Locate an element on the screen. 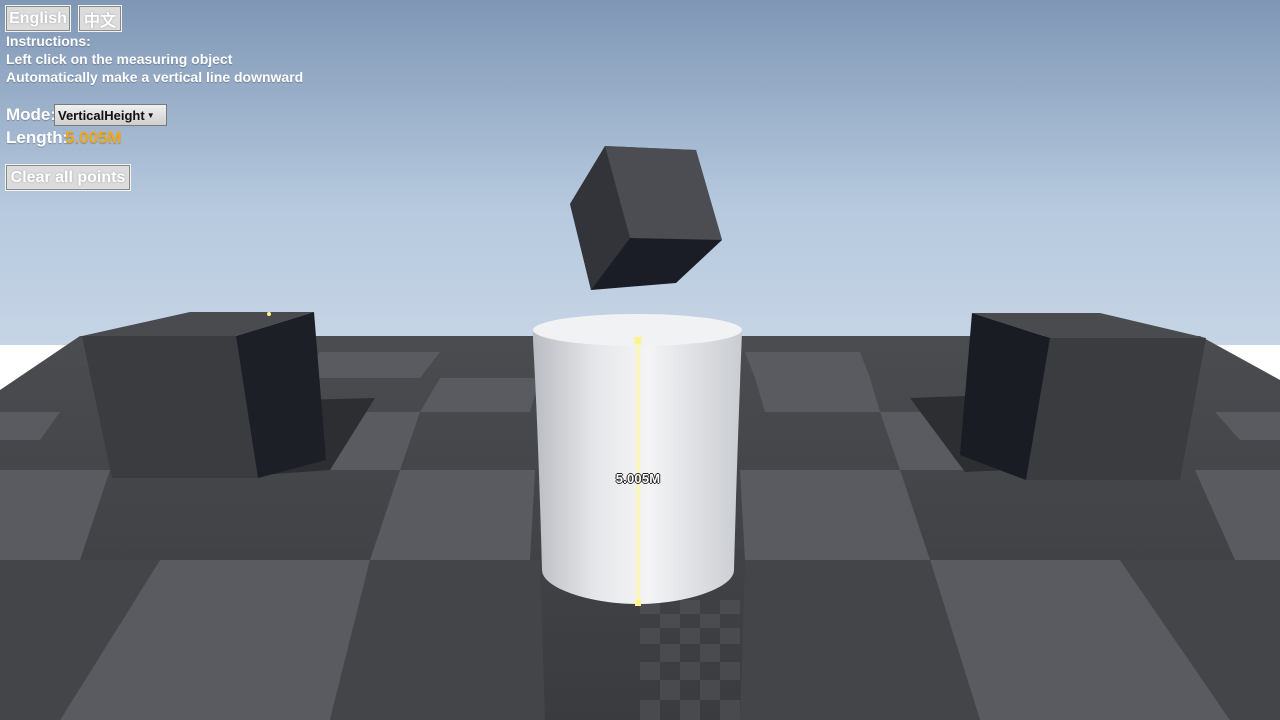  mode-selected-value: VerticalHeight is located at coordinates (101, 115).